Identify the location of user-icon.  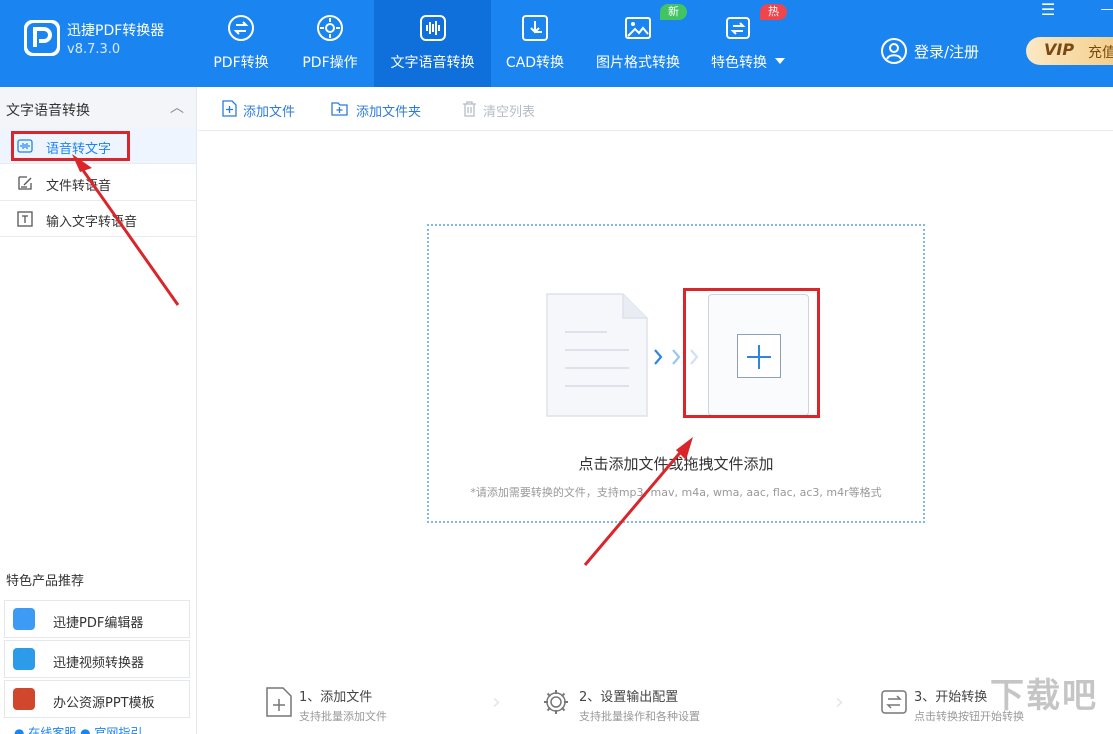
(894, 51).